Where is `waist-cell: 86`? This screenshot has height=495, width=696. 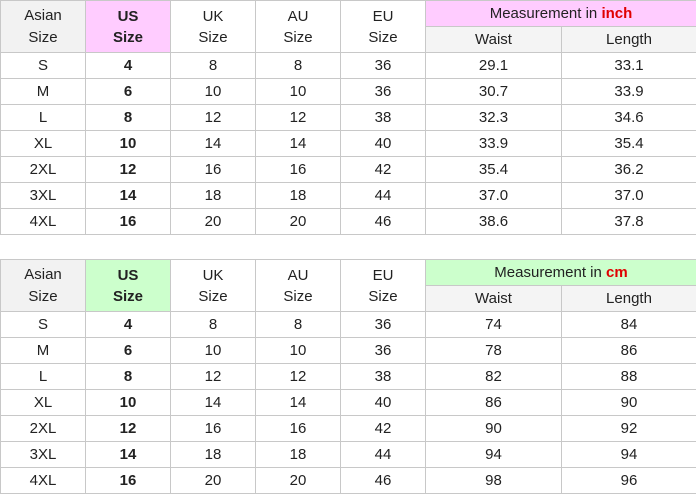
waist-cell: 86 is located at coordinates (493, 402).